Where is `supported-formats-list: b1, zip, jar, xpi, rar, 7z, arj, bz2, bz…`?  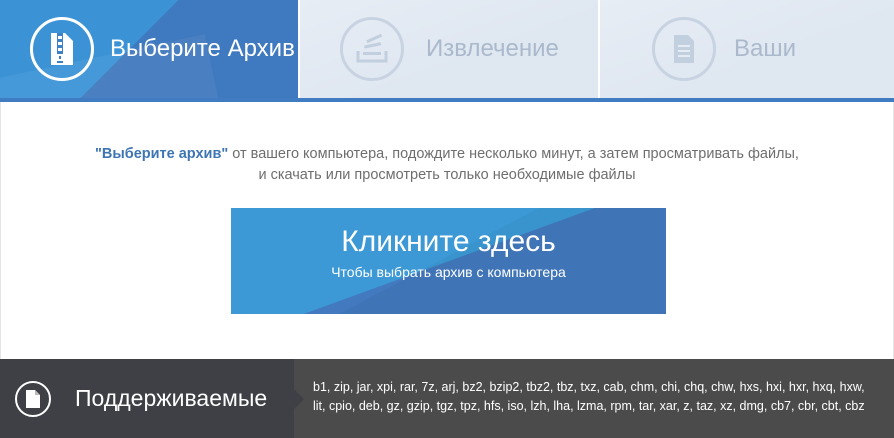 supported-formats-list: b1, zip, jar, xpi, rar, 7z, arj, bz2, bz… is located at coordinates (589, 396).